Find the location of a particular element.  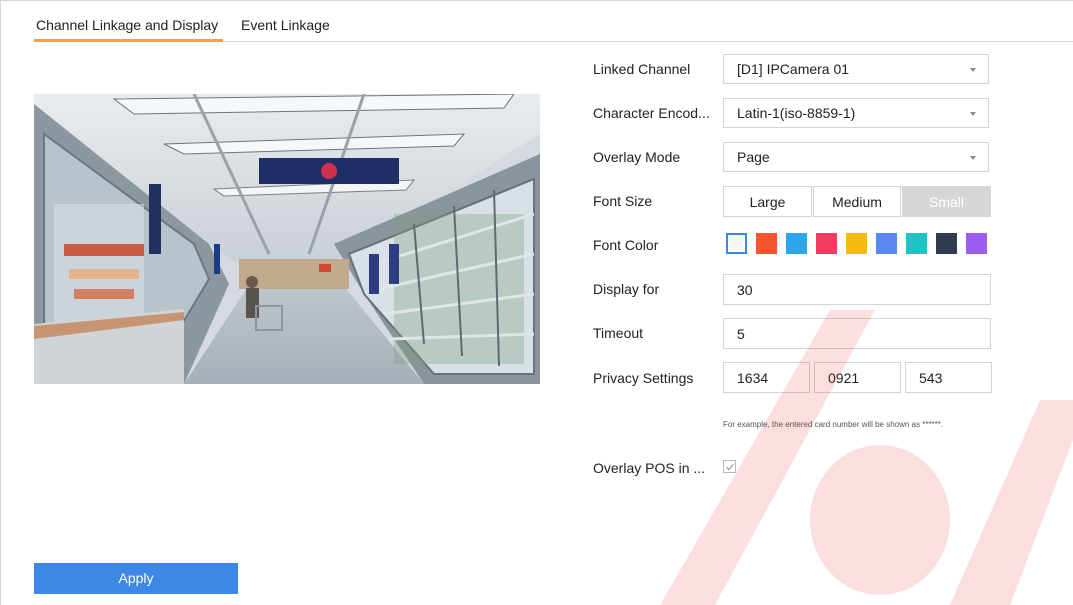

character-encoding-value: Latin-1(iso-8859-1) is located at coordinates (796, 113).